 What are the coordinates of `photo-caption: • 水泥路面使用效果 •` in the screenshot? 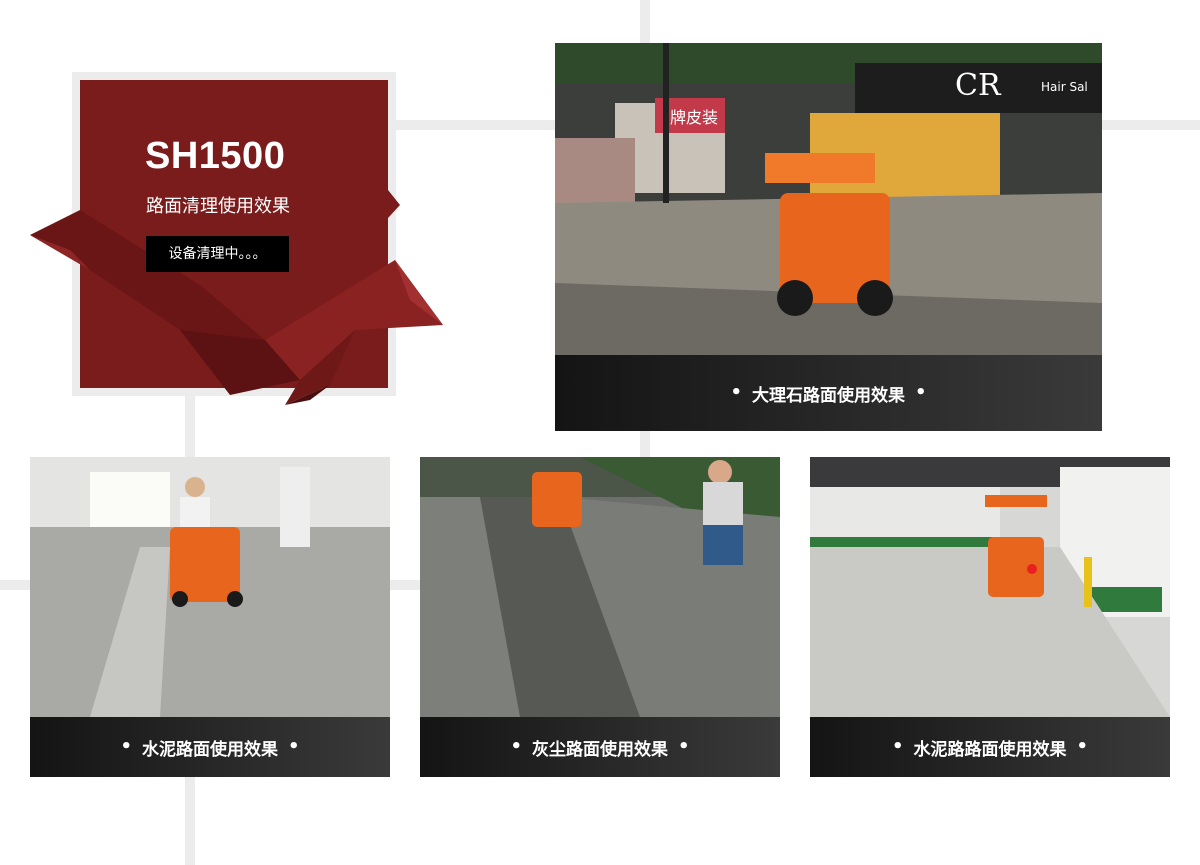 It's located at (210, 747).